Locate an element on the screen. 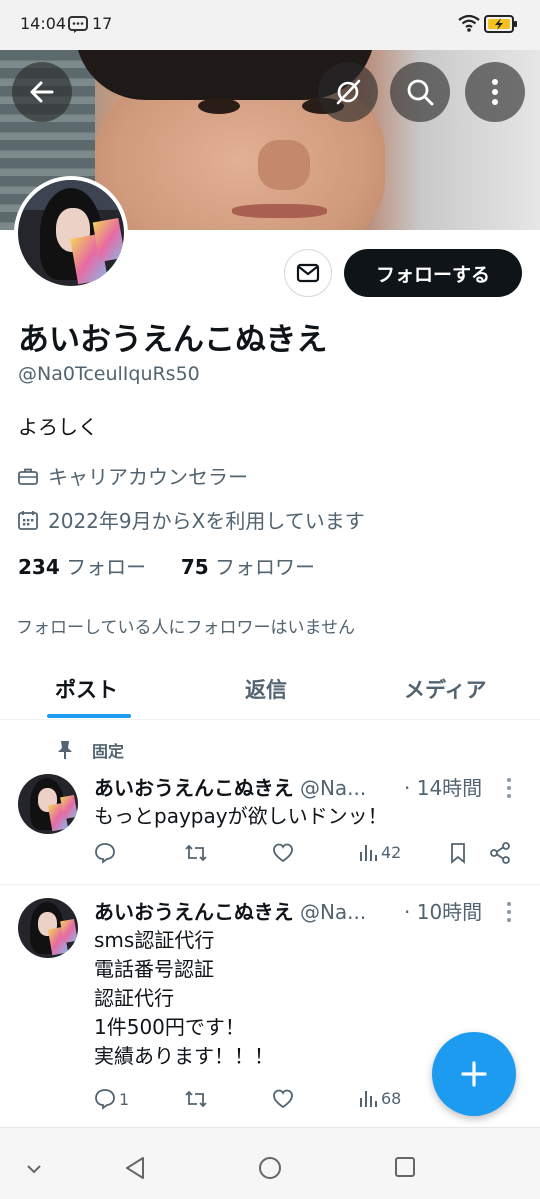 Image resolution: width=540 pixels, height=1199 pixels. views-count: 42 is located at coordinates (391, 852).